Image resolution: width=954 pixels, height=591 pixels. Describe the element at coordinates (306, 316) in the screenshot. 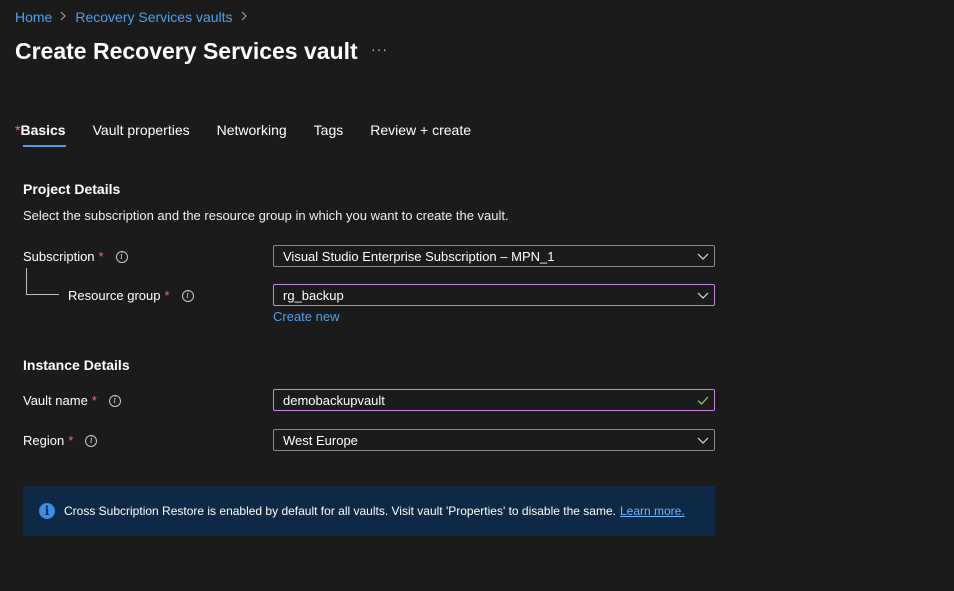

I see `create-new-link: Create new` at that location.